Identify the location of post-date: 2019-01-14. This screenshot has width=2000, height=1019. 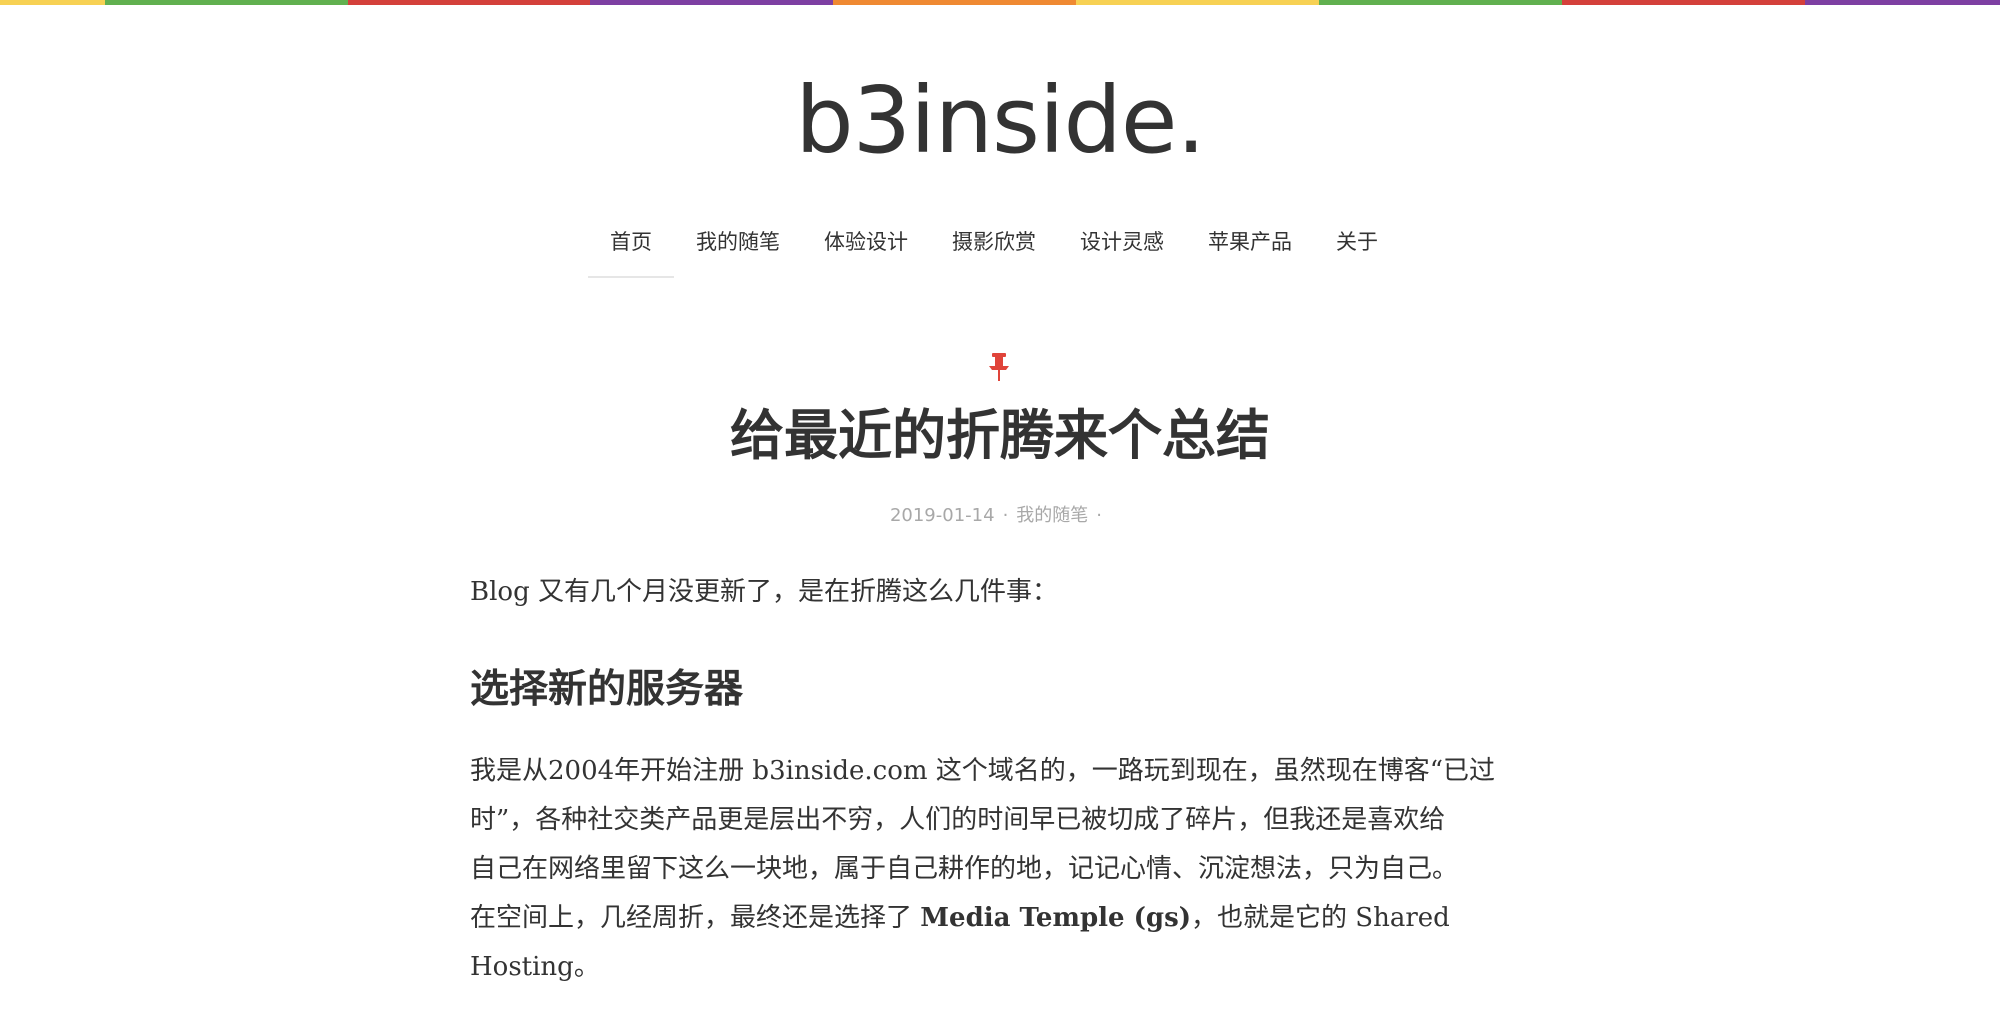
(942, 515).